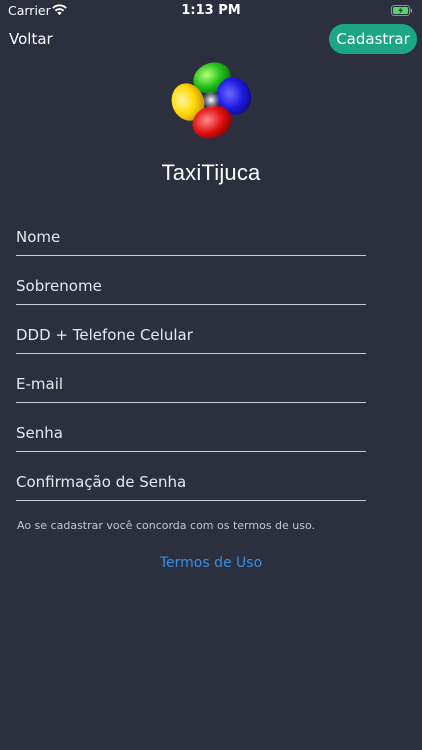  I want to click on password-field, so click(191, 434).